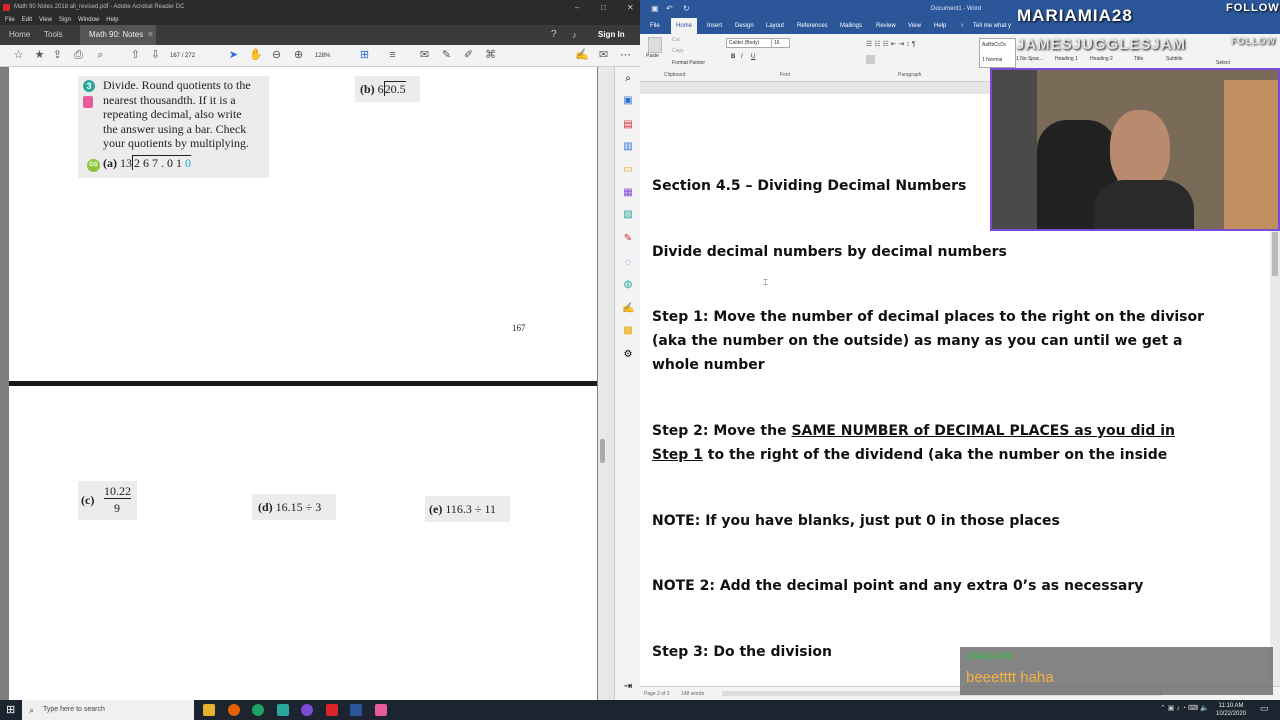  What do you see at coordinates (175, 56) in the screenshot?
I see `page-current: 167` at bounding box center [175, 56].